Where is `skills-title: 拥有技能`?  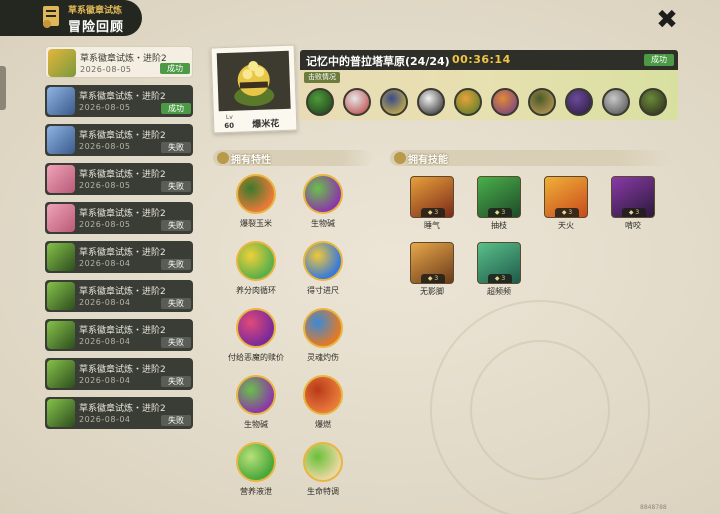
skills-title: 拥有技能 is located at coordinates (428, 160).